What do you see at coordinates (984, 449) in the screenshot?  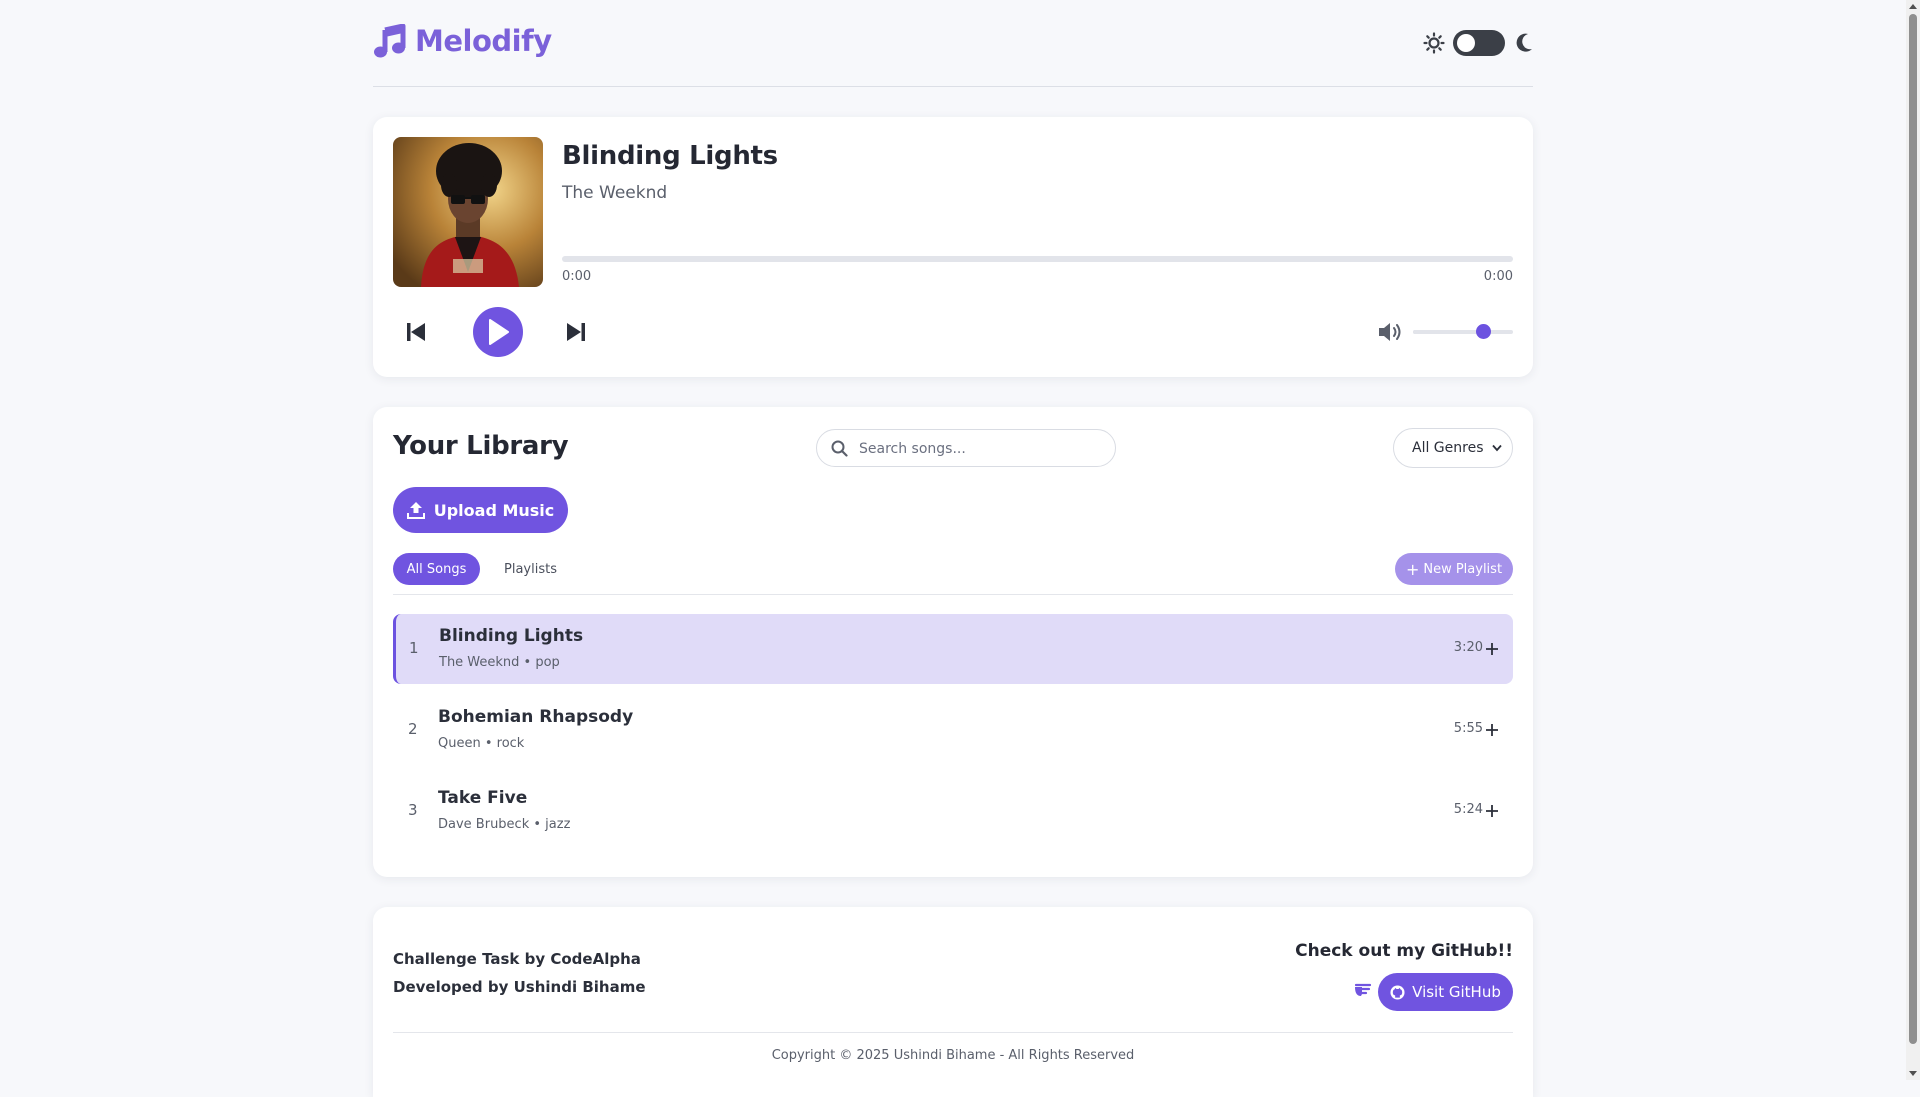 I see `search-input` at bounding box center [984, 449].